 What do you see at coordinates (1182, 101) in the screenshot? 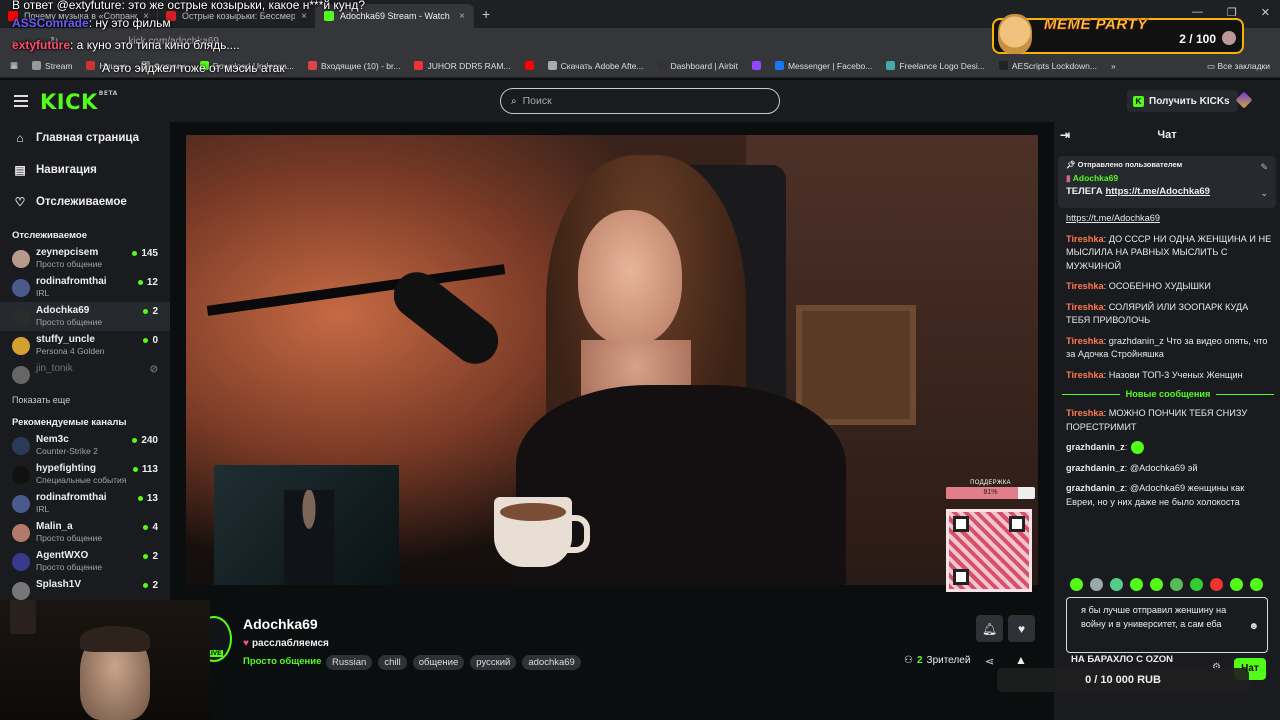
I see `get-kicks-button: K Получить KICKs` at bounding box center [1182, 101].